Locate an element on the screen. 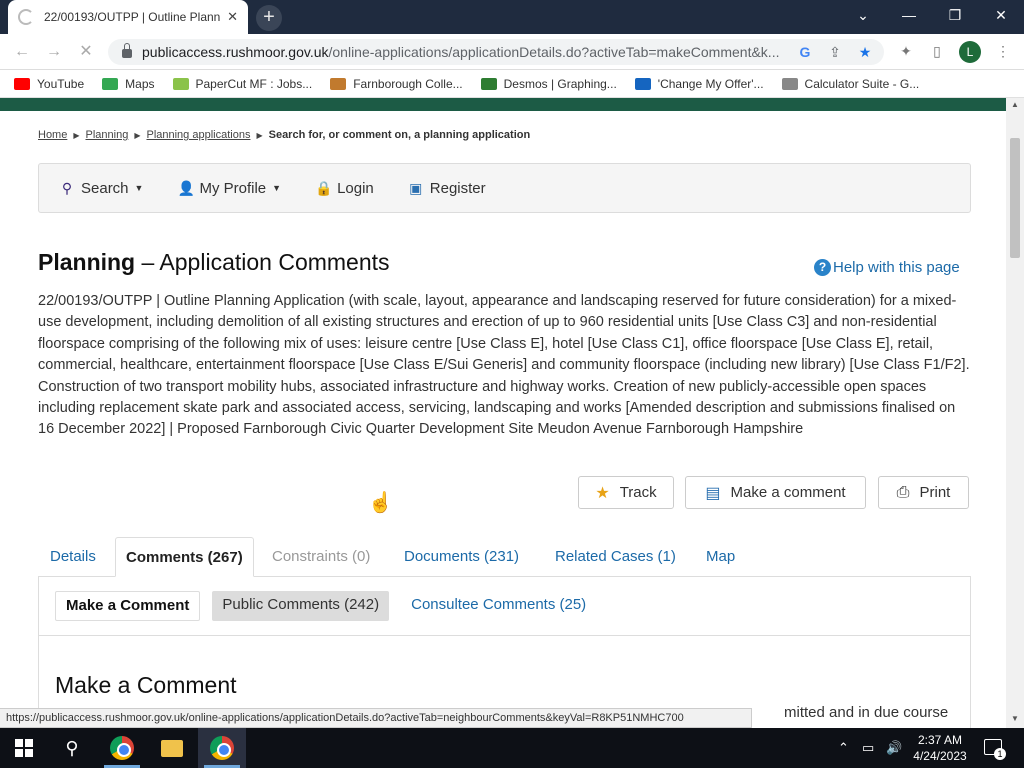  chrome-profile-taskbar-button is located at coordinates (222, 748).